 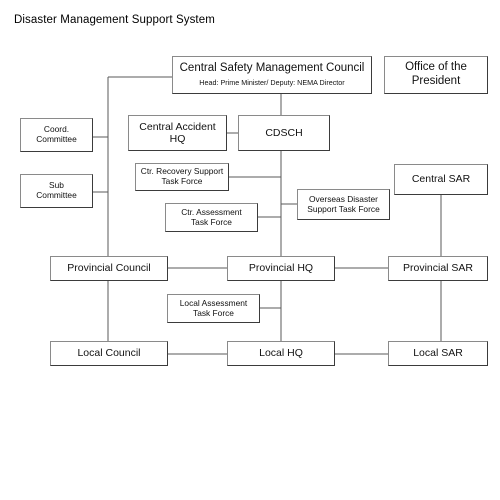 I want to click on overseas-disaster-tf-label: Overseas Disaster Support Task Force, so click(x=343, y=203).